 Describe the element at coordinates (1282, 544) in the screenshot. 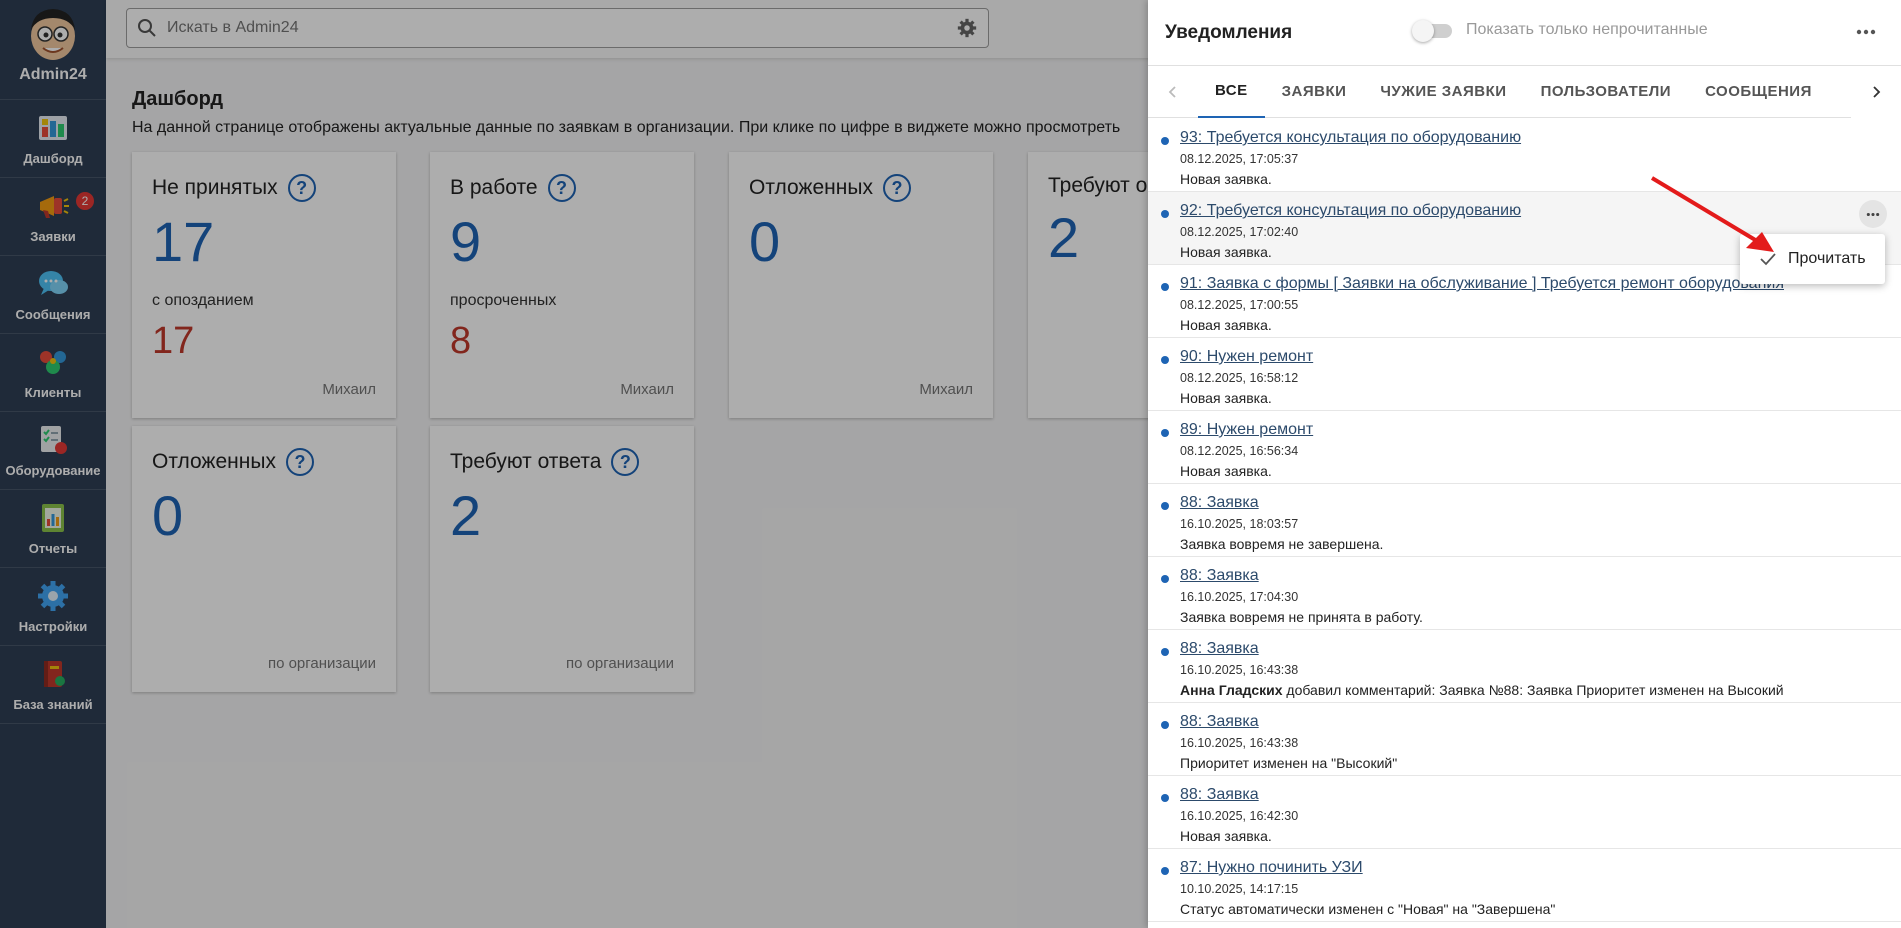

I see `notification-text: Заявка вовремя не завершена.` at that location.